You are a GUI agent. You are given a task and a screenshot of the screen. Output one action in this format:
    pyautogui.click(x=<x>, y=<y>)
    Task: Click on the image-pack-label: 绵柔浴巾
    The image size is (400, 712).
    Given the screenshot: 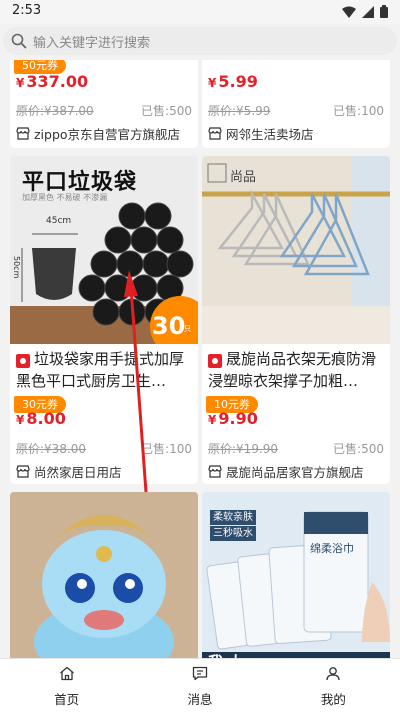 What is the action you would take?
    pyautogui.click(x=332, y=548)
    